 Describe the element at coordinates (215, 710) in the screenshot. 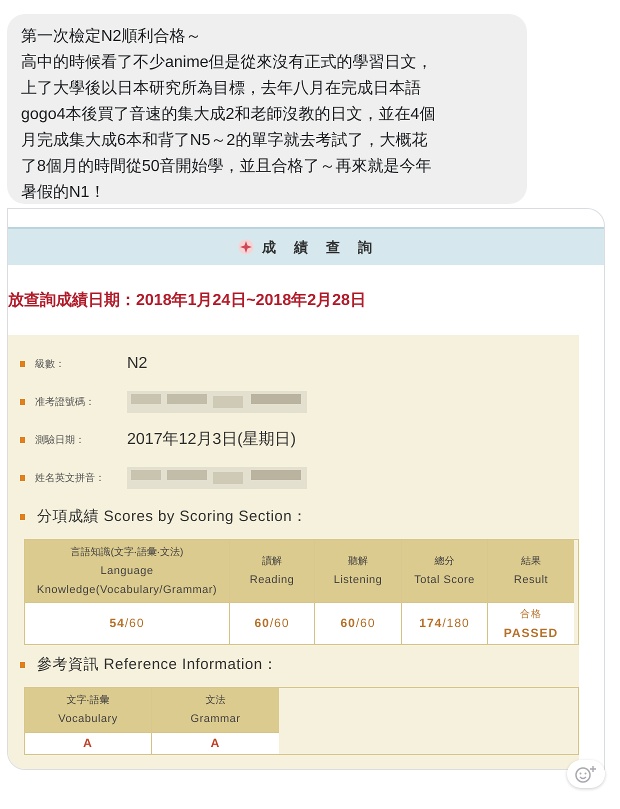

I see `column-header: 文法 Grammar` at that location.